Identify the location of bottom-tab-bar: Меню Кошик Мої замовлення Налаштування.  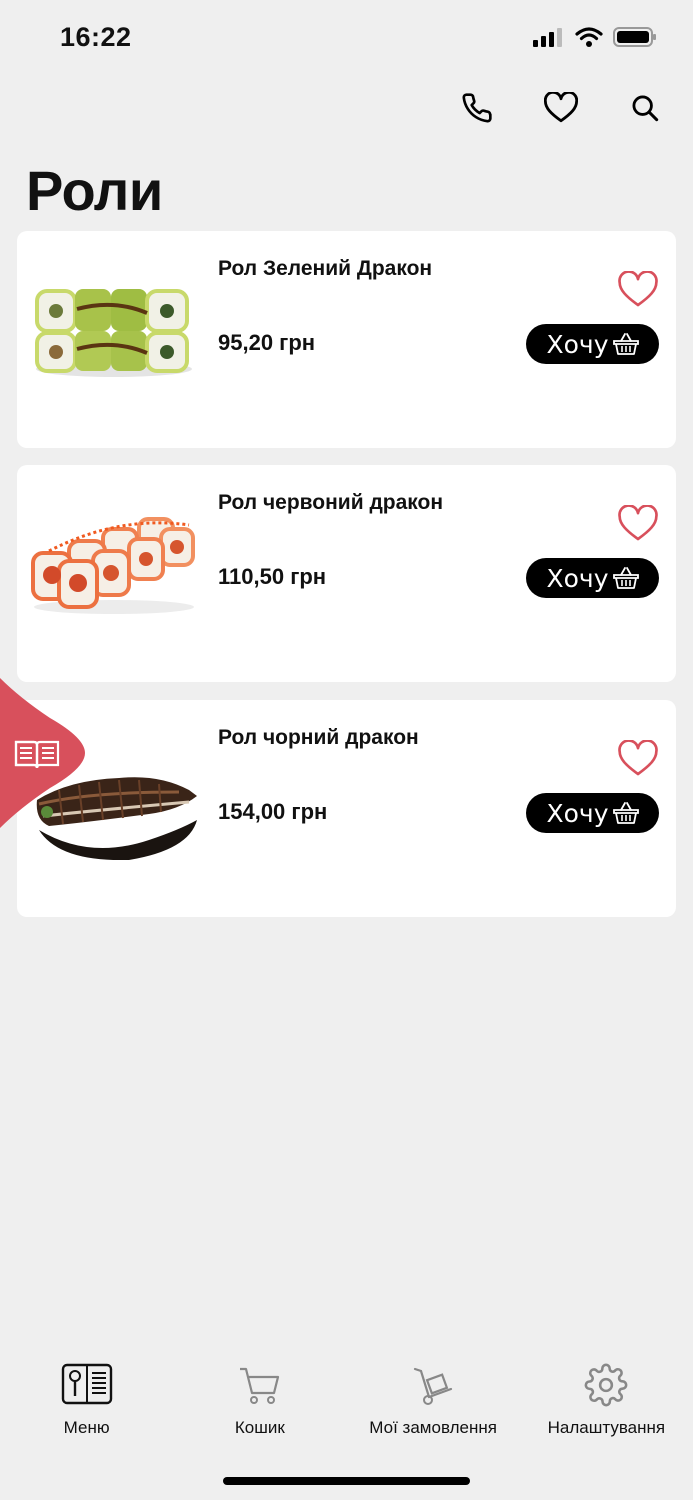
(346, 1405).